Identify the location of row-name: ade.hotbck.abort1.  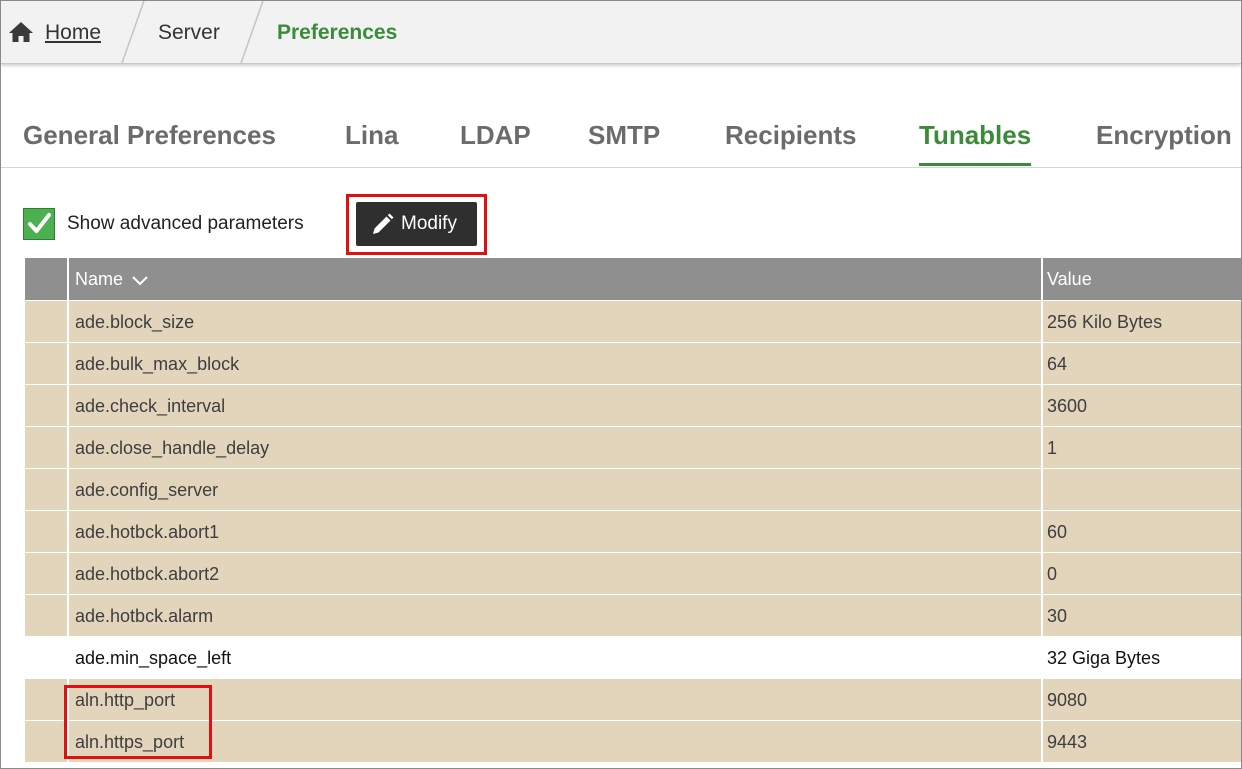
(147, 532).